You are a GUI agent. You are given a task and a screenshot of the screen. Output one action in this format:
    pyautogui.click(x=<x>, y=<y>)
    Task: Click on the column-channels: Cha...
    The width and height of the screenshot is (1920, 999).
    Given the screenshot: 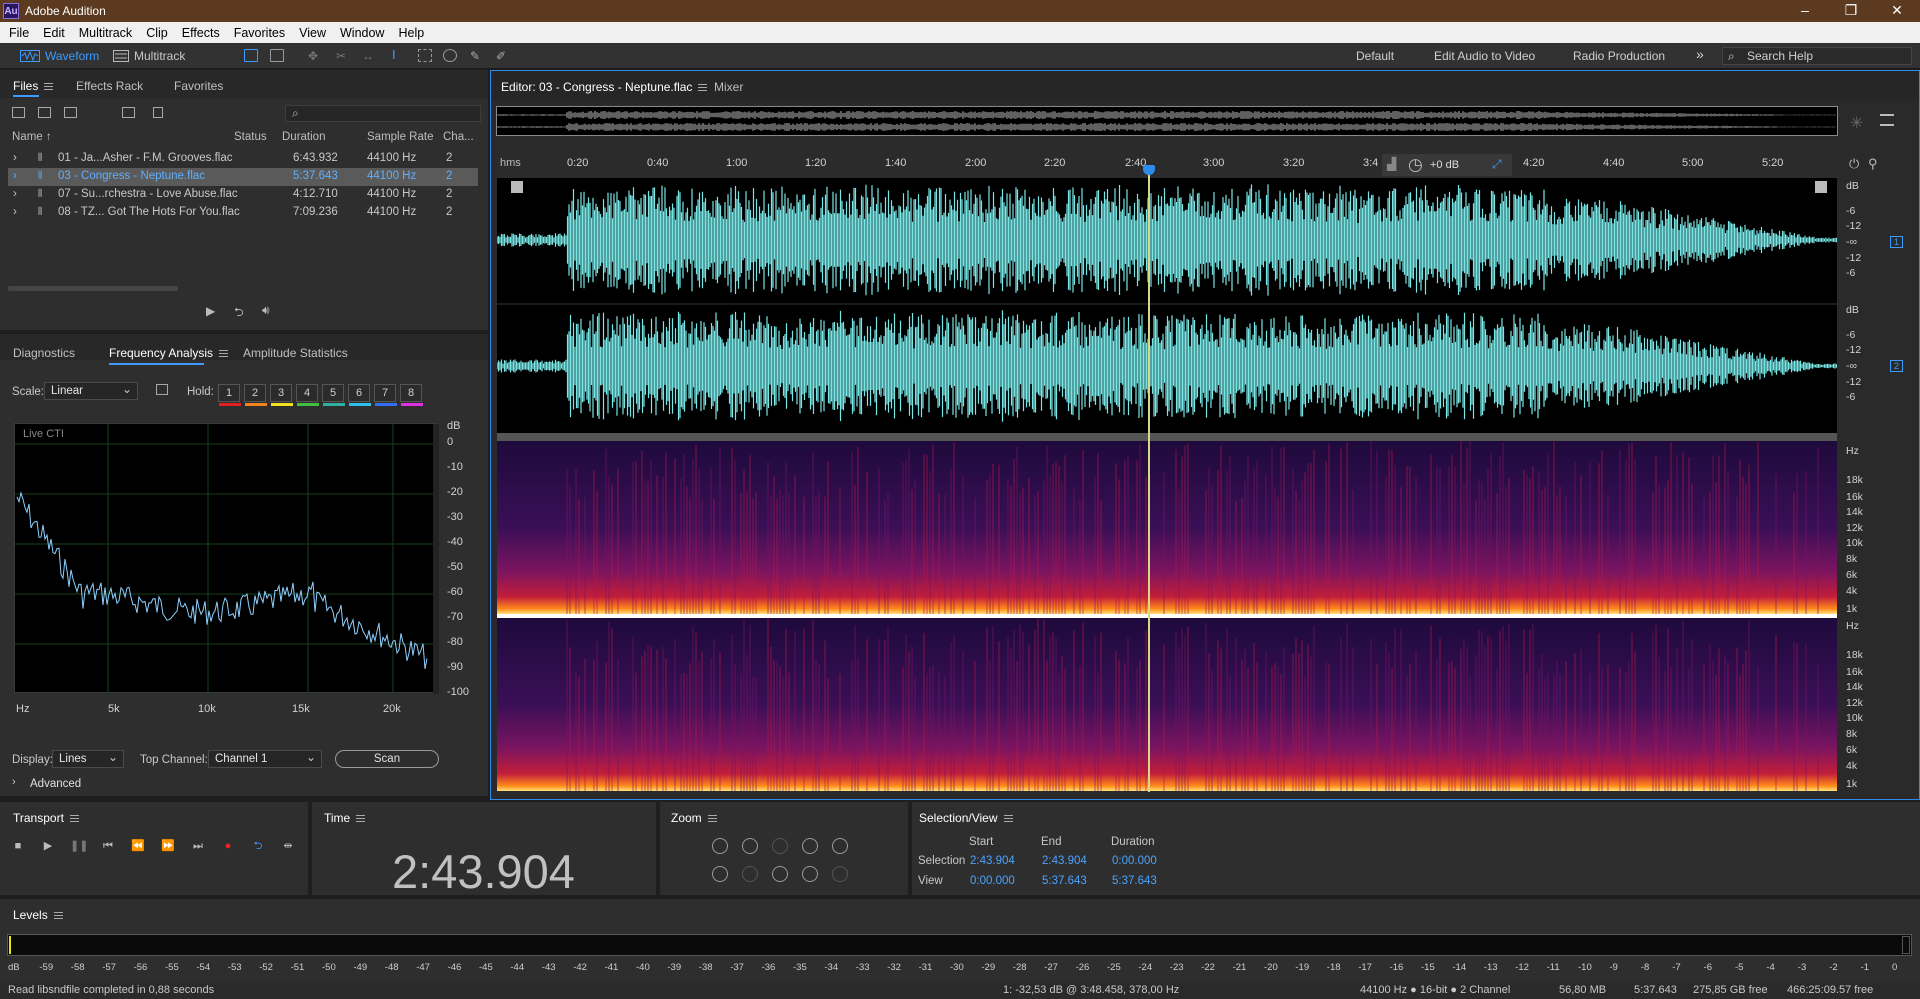 What is the action you would take?
    pyautogui.click(x=458, y=137)
    